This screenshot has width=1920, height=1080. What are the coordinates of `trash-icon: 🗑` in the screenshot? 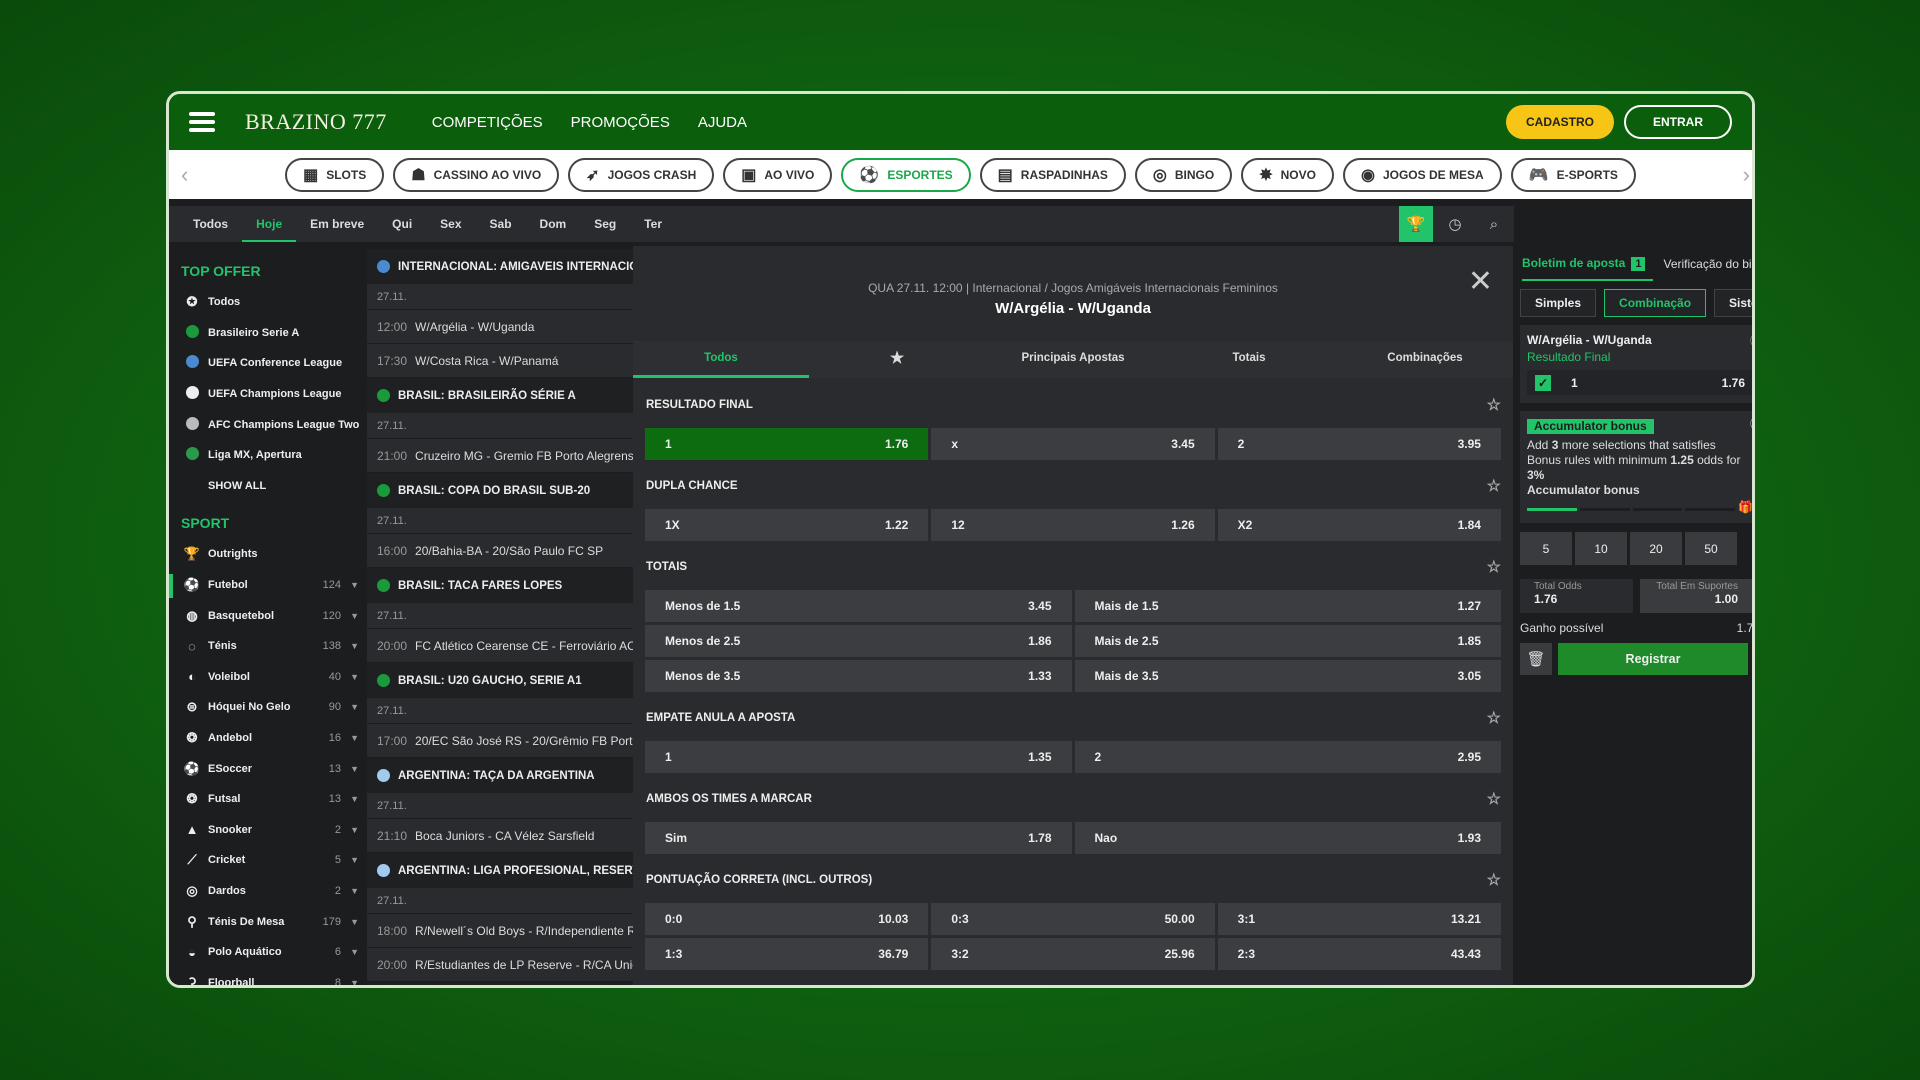 It's located at (1536, 659).